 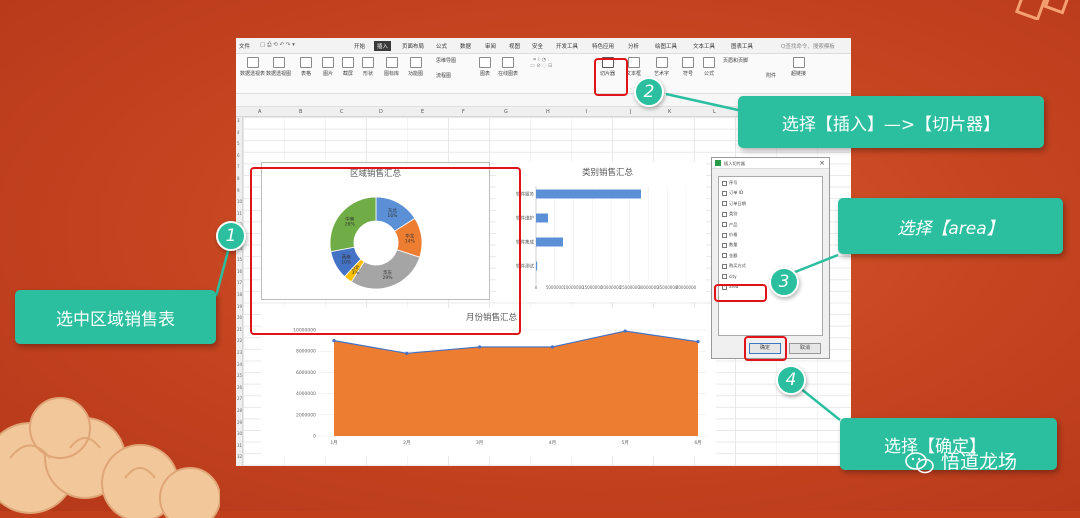 What do you see at coordinates (115, 317) in the screenshot?
I see `callout-step1: 选中区域销售表` at bounding box center [115, 317].